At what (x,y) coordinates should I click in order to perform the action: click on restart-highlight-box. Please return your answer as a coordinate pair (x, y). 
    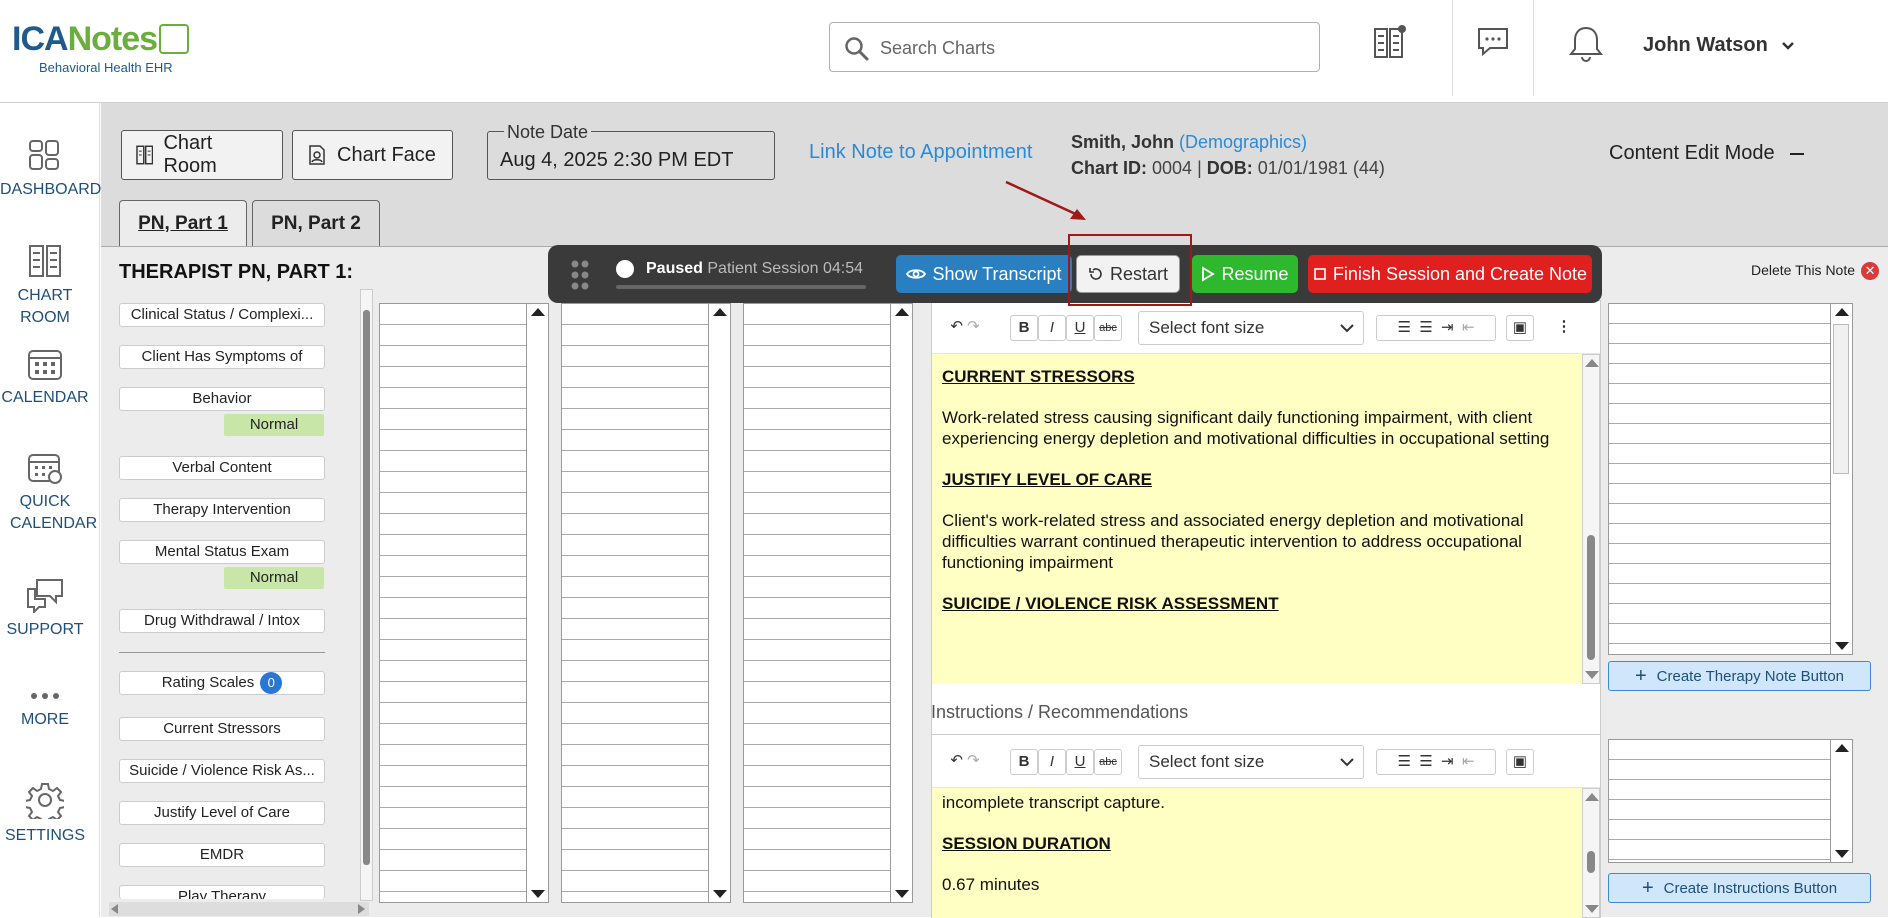
    Looking at the image, I should click on (1130, 270).